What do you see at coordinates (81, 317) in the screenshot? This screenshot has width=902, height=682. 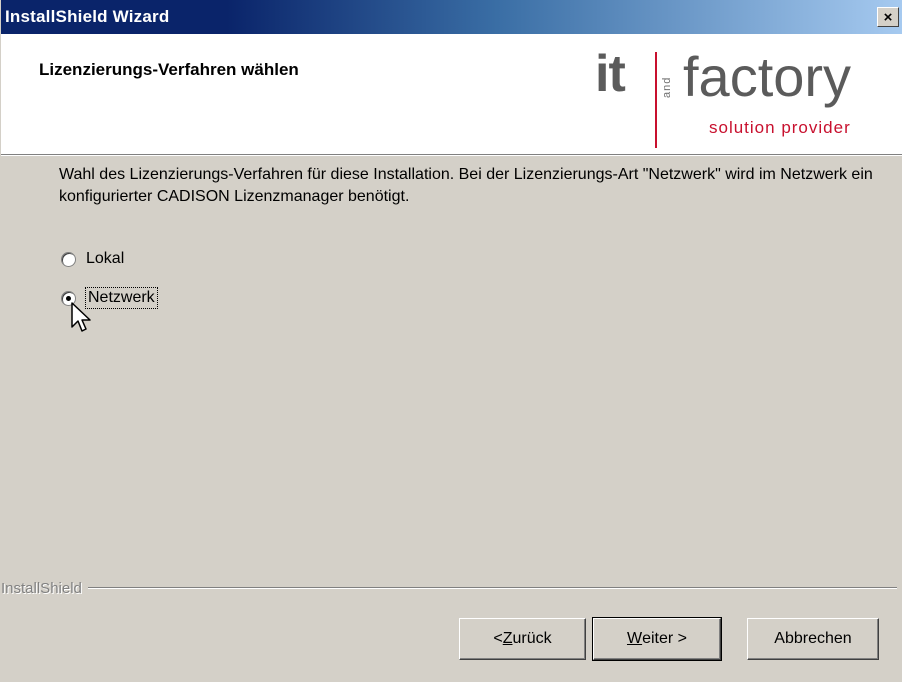 I see `mouse-pointer-icon` at bounding box center [81, 317].